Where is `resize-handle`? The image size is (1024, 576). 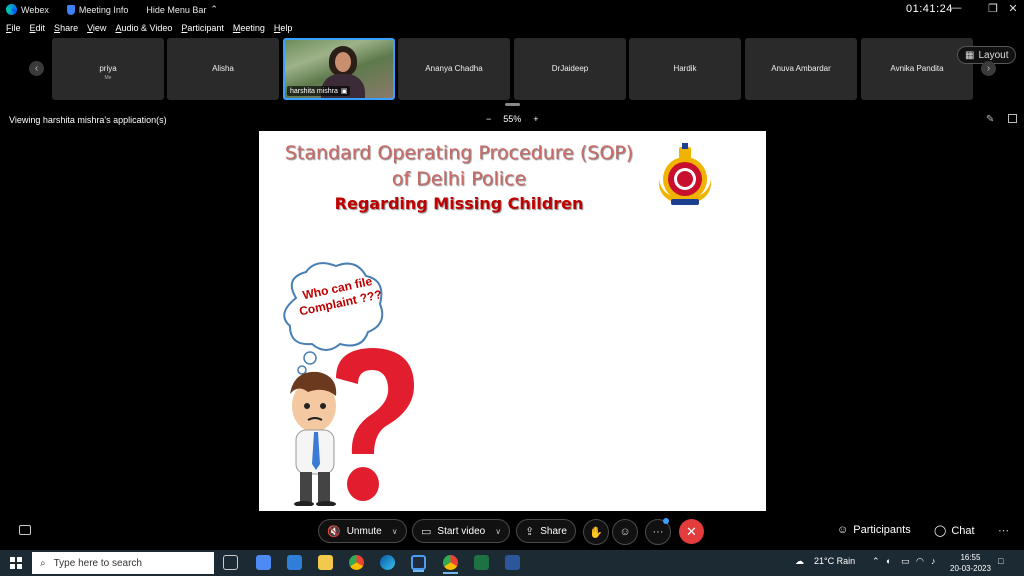
resize-handle is located at coordinates (512, 104).